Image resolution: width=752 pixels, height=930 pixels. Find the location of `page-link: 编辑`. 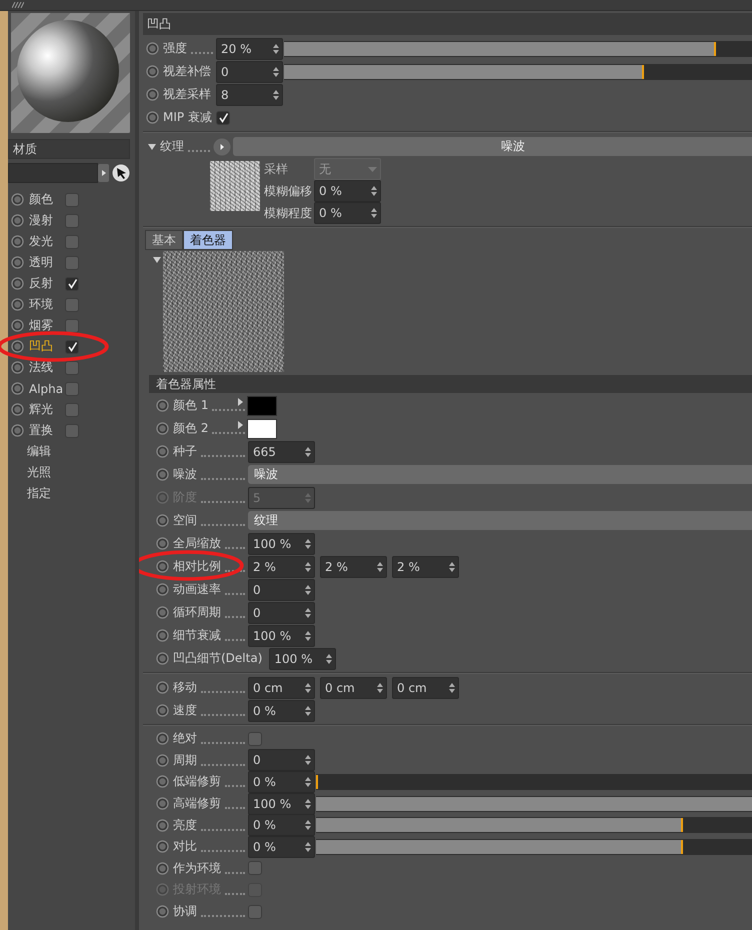

page-link: 编辑 is located at coordinates (71, 451).